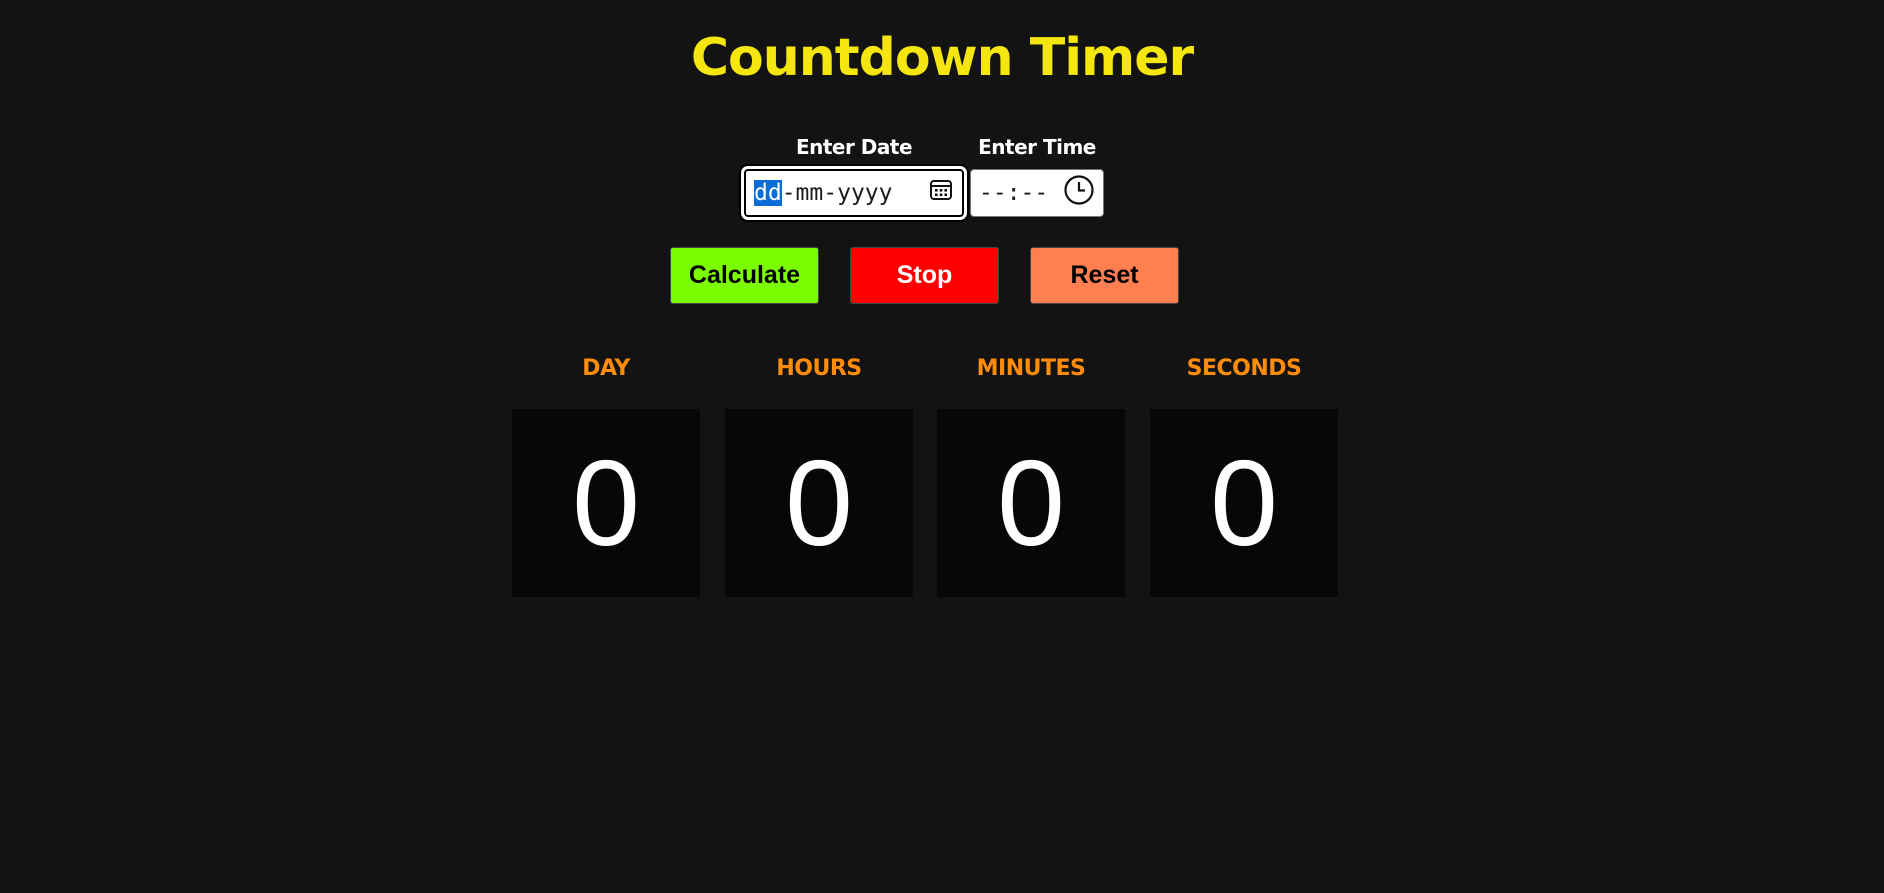 Image resolution: width=1884 pixels, height=893 pixels. What do you see at coordinates (819, 503) in the screenshot?
I see `hours-value: 0` at bounding box center [819, 503].